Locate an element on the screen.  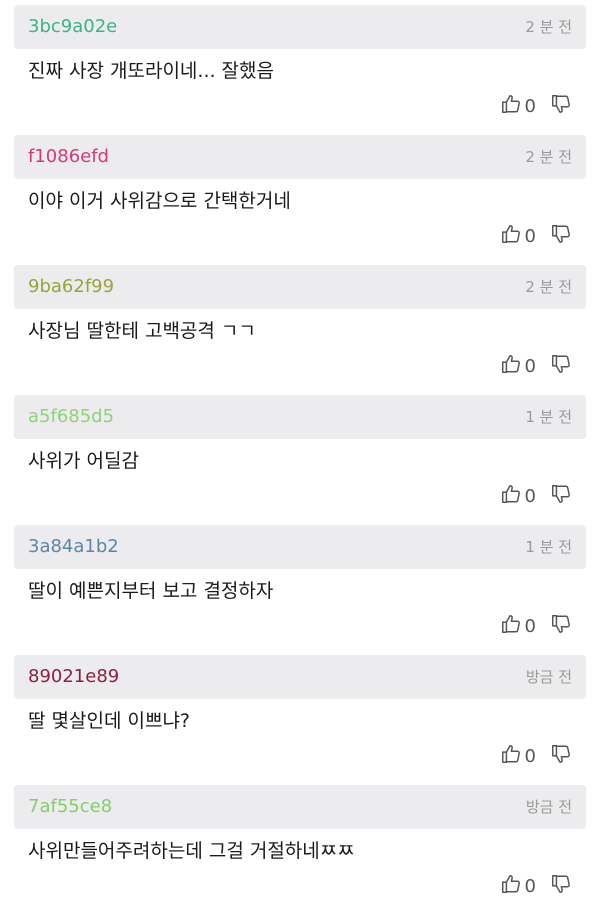
comment-text: 진짜 사장 개또라이네... 잘했음 is located at coordinates (151, 71).